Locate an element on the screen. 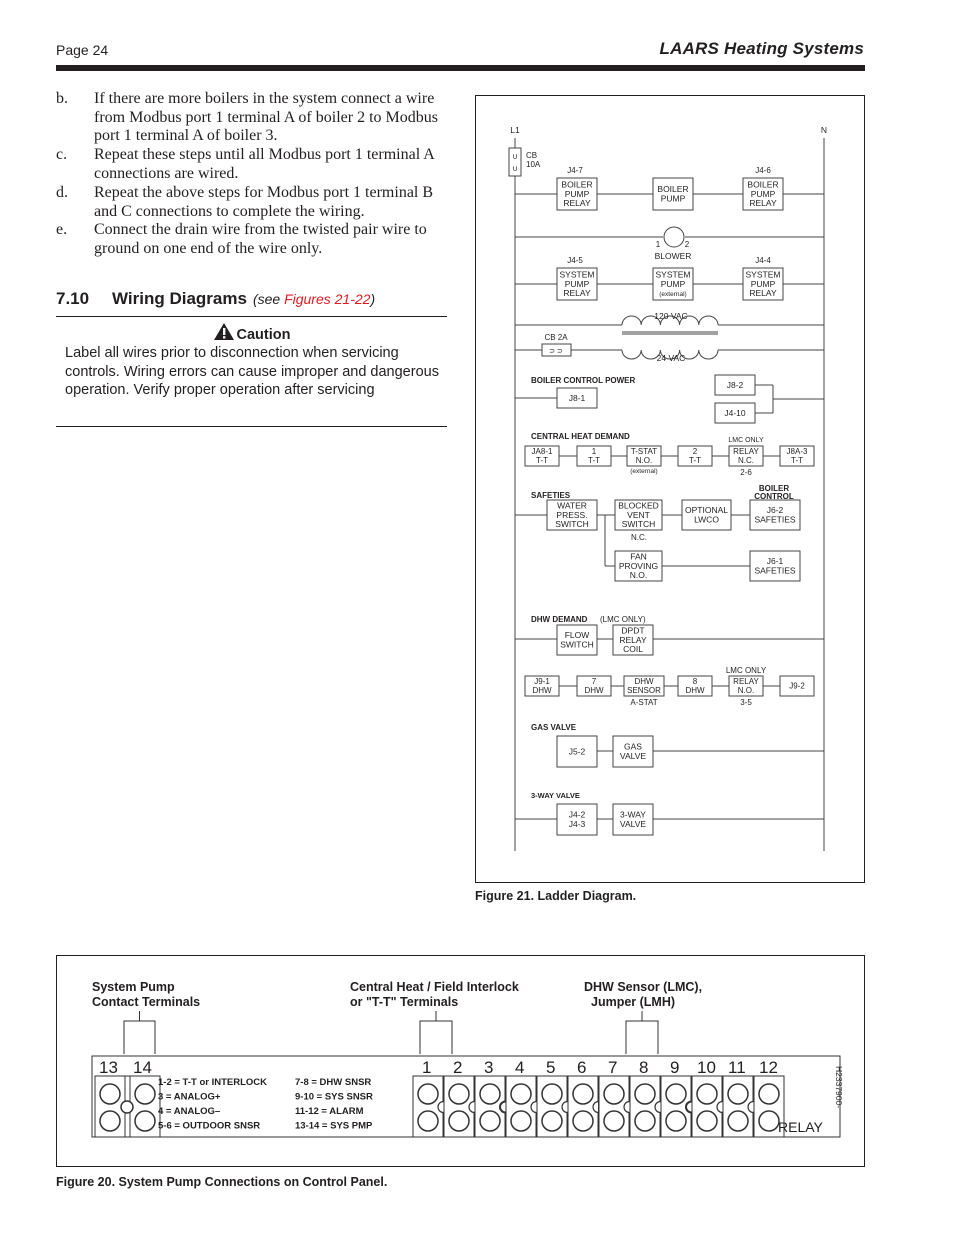 This screenshot has width=954, height=1235. rail-n-label: N is located at coordinates (824, 130).